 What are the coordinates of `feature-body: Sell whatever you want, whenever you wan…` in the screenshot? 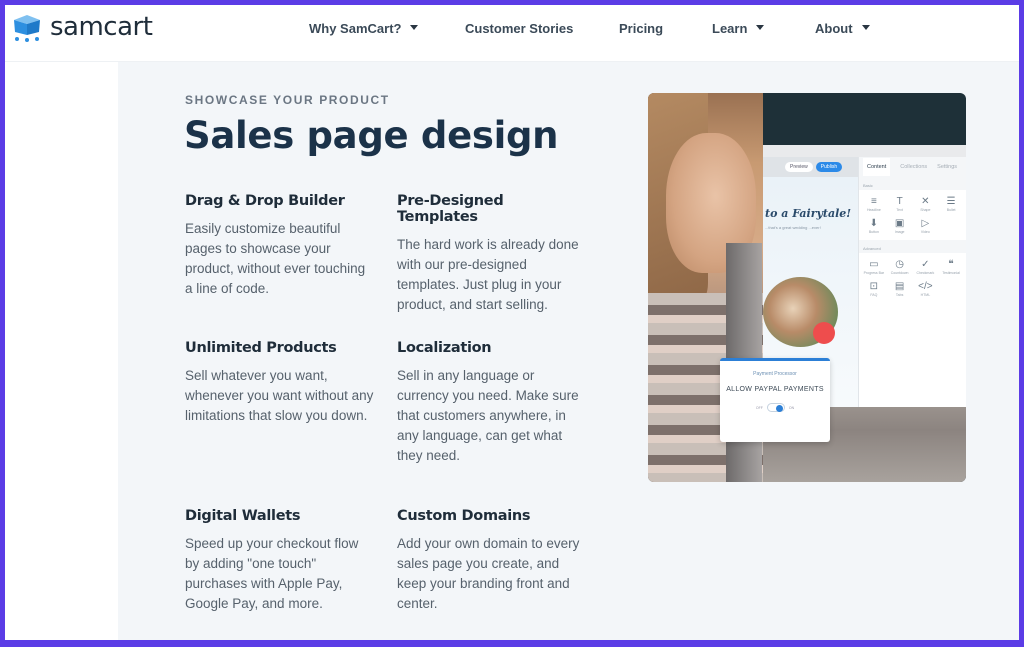 It's located at (279, 395).